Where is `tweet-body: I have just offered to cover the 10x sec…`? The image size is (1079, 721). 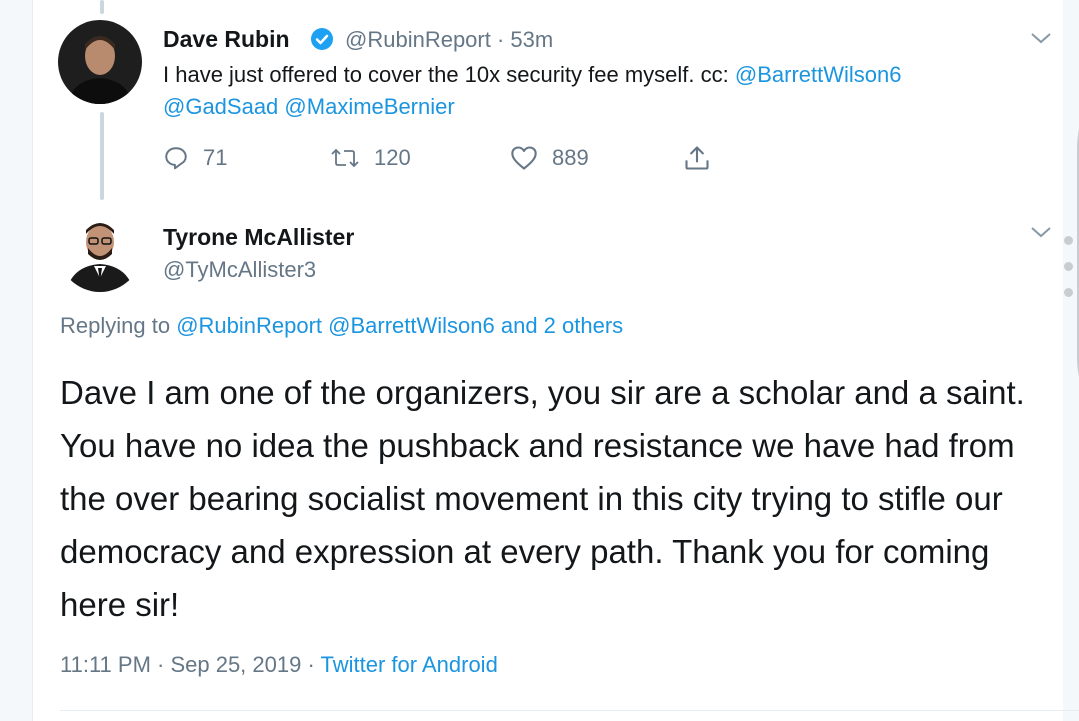
tweet-body: I have just offered to cover the 10x sec… is located at coordinates (449, 74).